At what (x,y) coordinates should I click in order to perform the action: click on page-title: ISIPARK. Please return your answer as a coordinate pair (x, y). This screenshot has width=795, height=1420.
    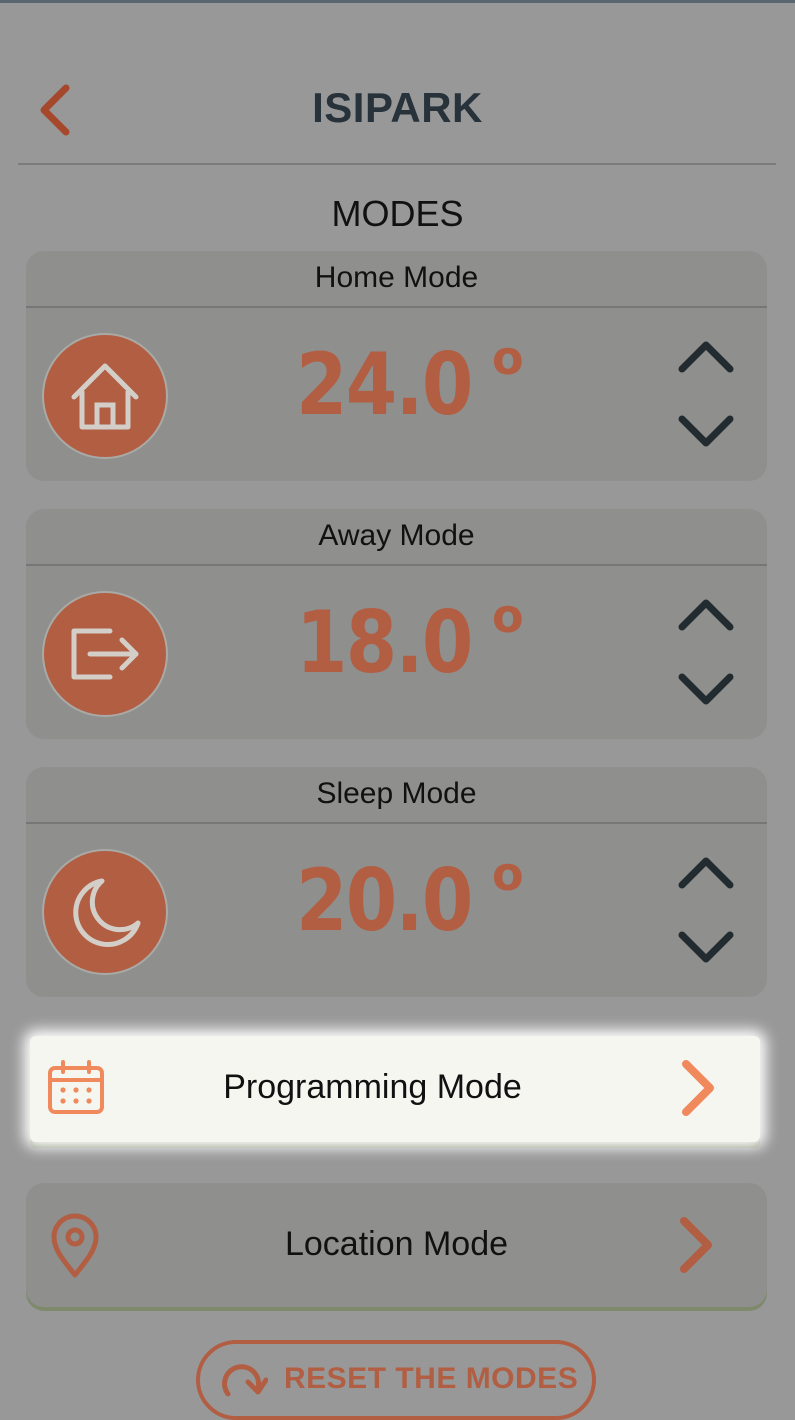
    Looking at the image, I should click on (397, 107).